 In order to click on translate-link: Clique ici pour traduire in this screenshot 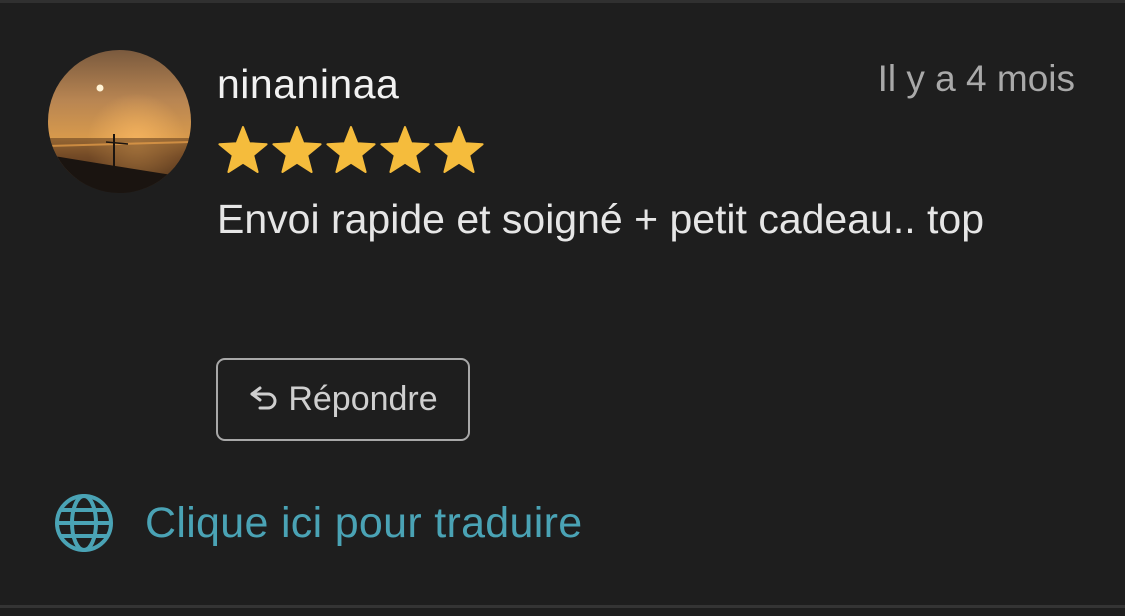, I will do `click(317, 523)`.